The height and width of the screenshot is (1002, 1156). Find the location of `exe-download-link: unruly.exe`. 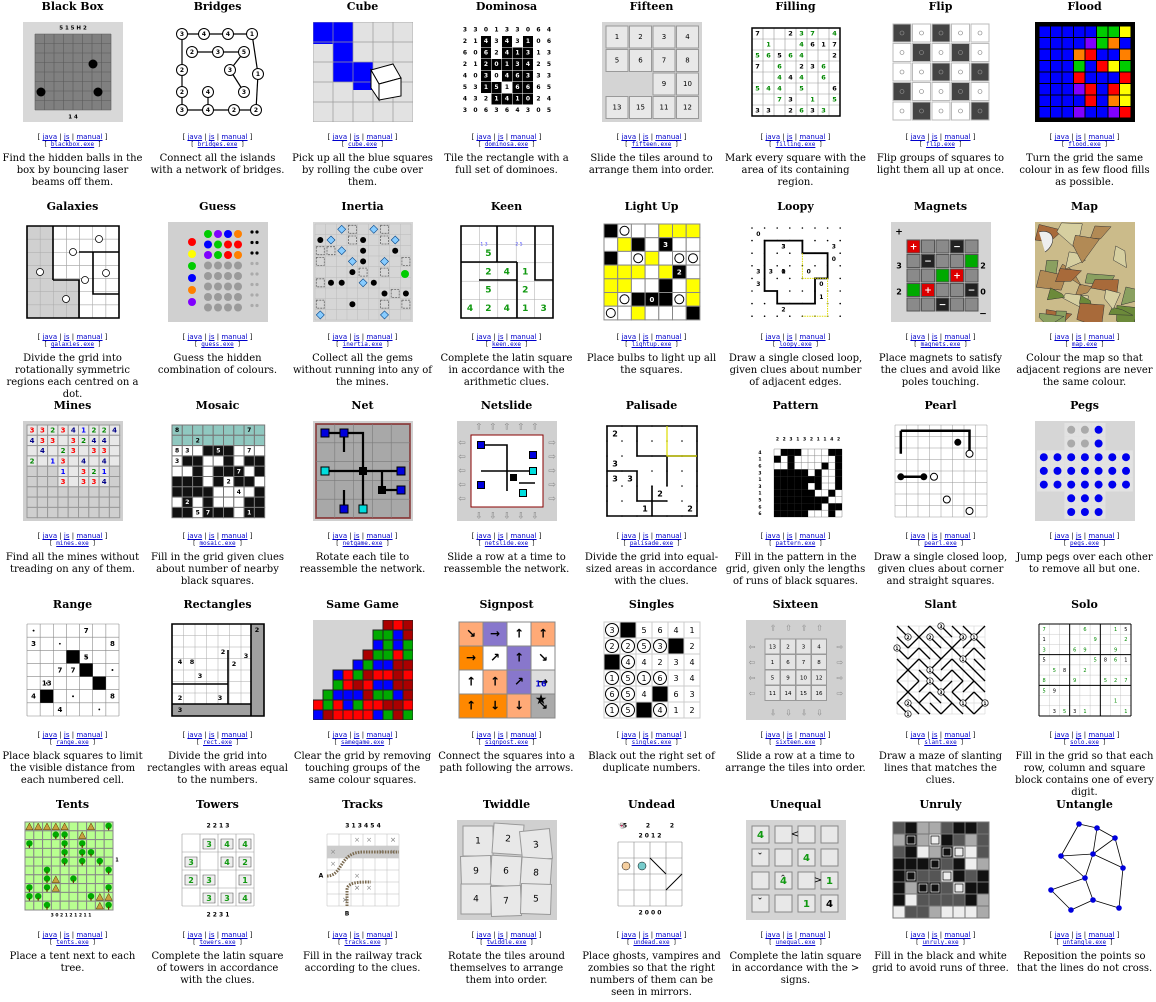

exe-download-link: unruly.exe is located at coordinates (940, 942).